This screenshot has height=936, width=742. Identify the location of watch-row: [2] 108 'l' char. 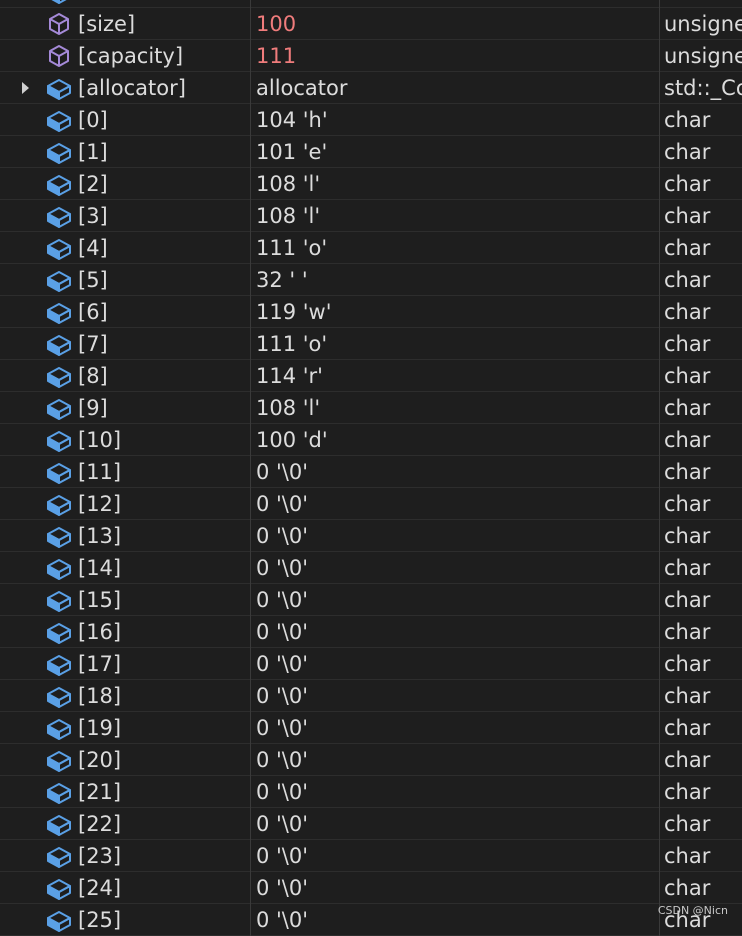
(371, 184).